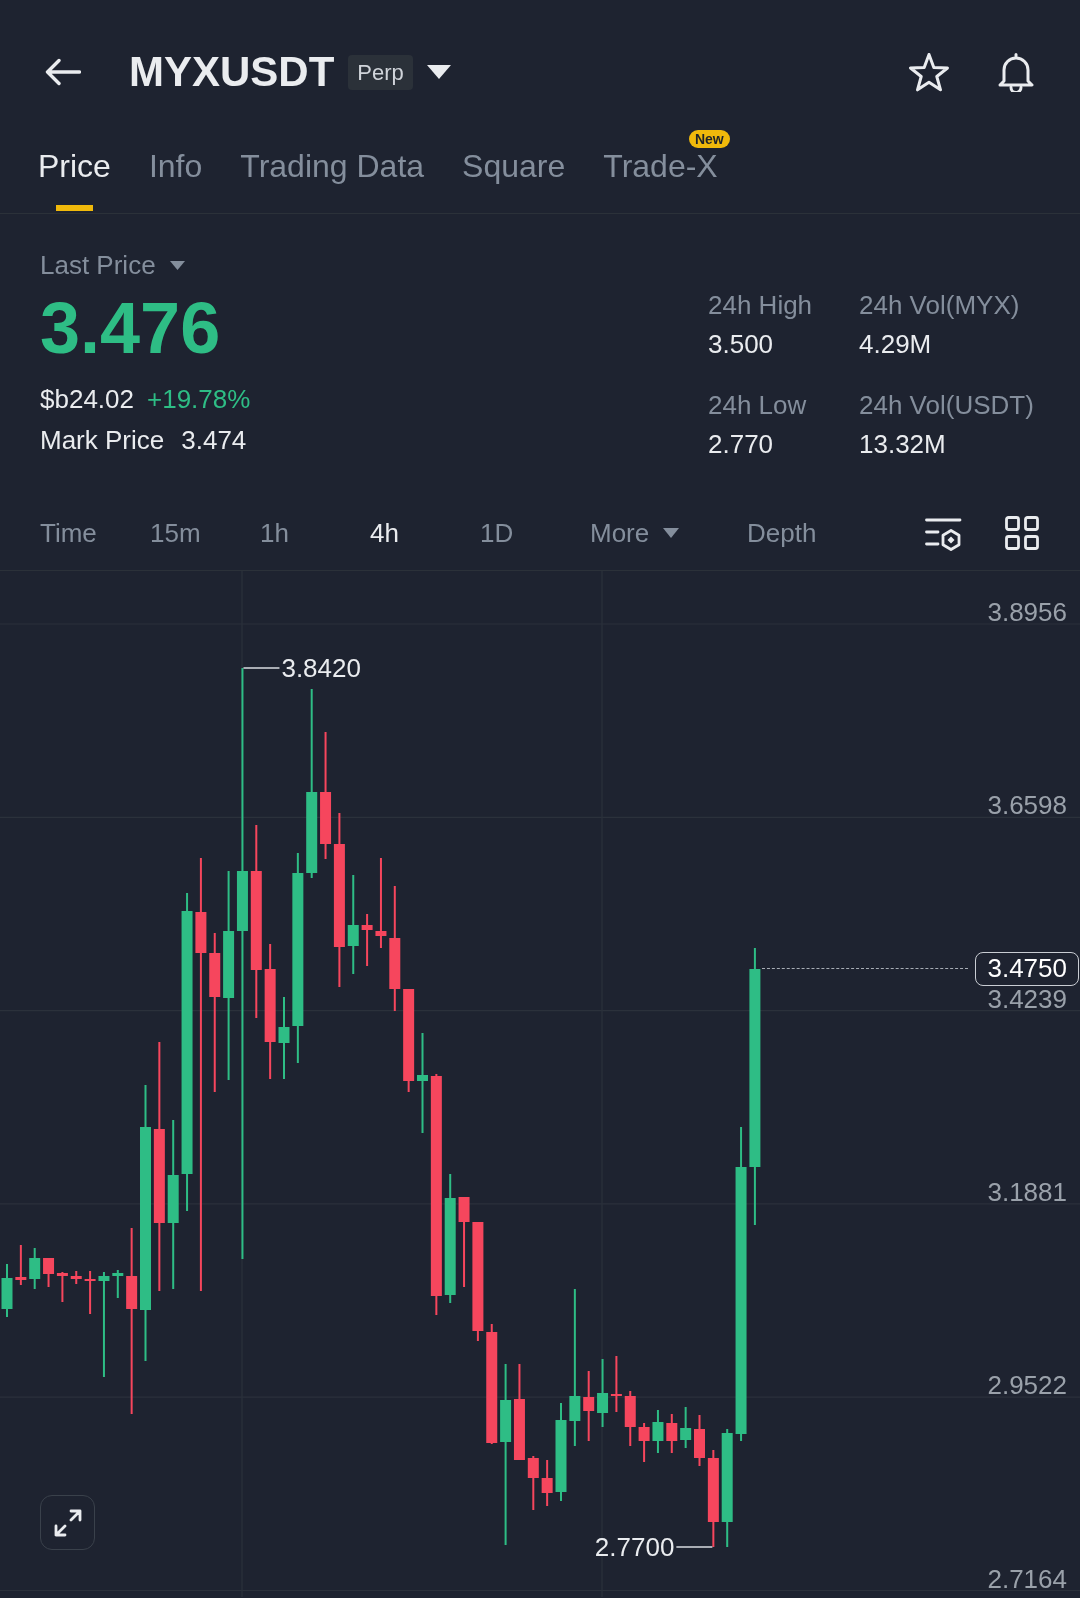  I want to click on tab: Trade-X, so click(660, 179).